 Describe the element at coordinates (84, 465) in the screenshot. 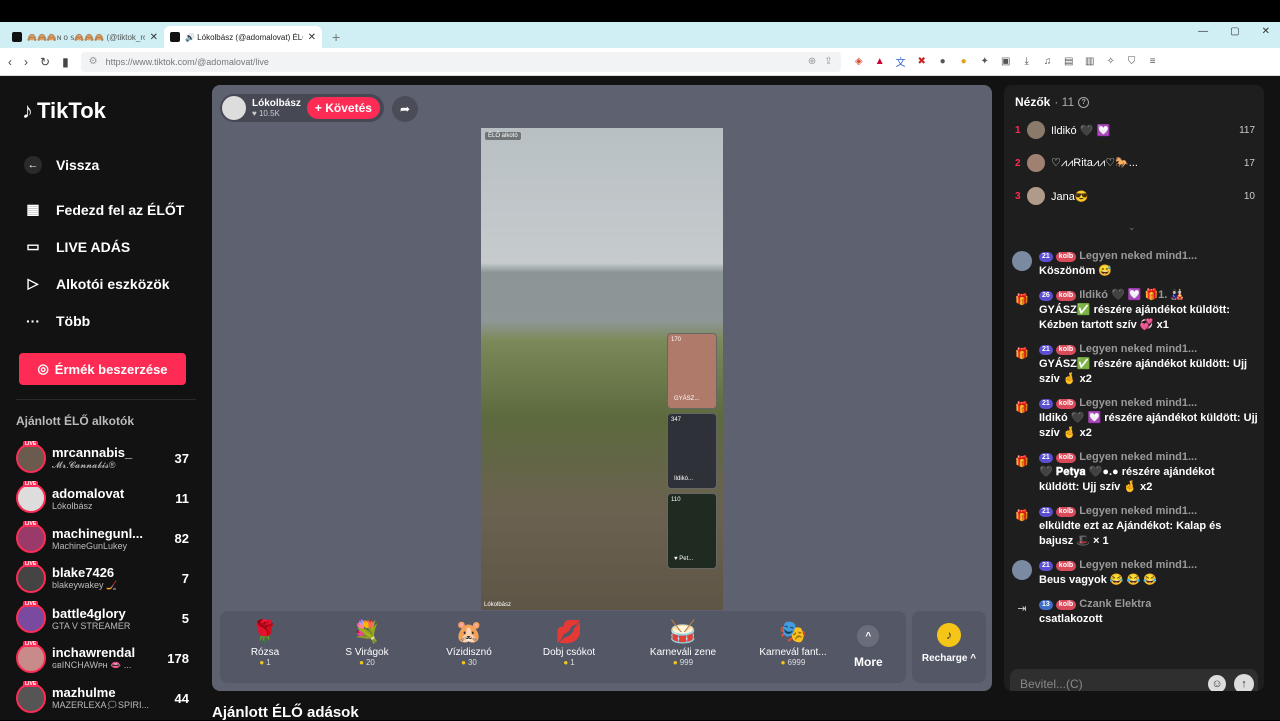

I see `creator-nickname: 𝓜𝓻.𝓒𝓪𝓷𝓷𝓪𝓫𝓲𝓼®` at that location.